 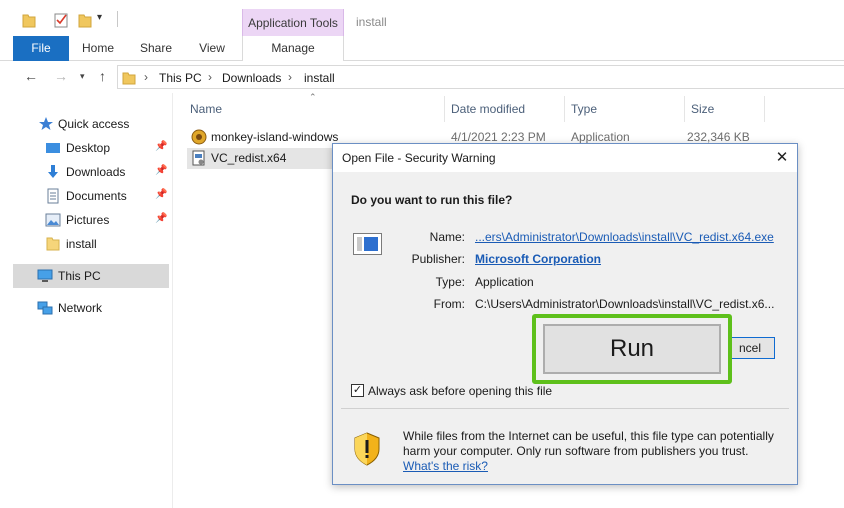 What do you see at coordinates (251, 78) in the screenshot?
I see `breadcrumb-downloads: Downloads` at bounding box center [251, 78].